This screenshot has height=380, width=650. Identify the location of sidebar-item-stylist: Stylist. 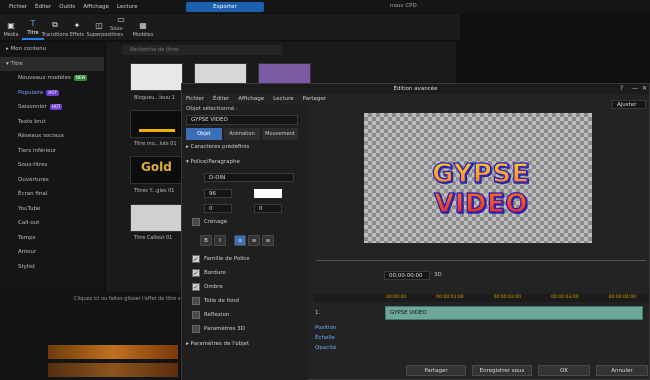
(52, 267).